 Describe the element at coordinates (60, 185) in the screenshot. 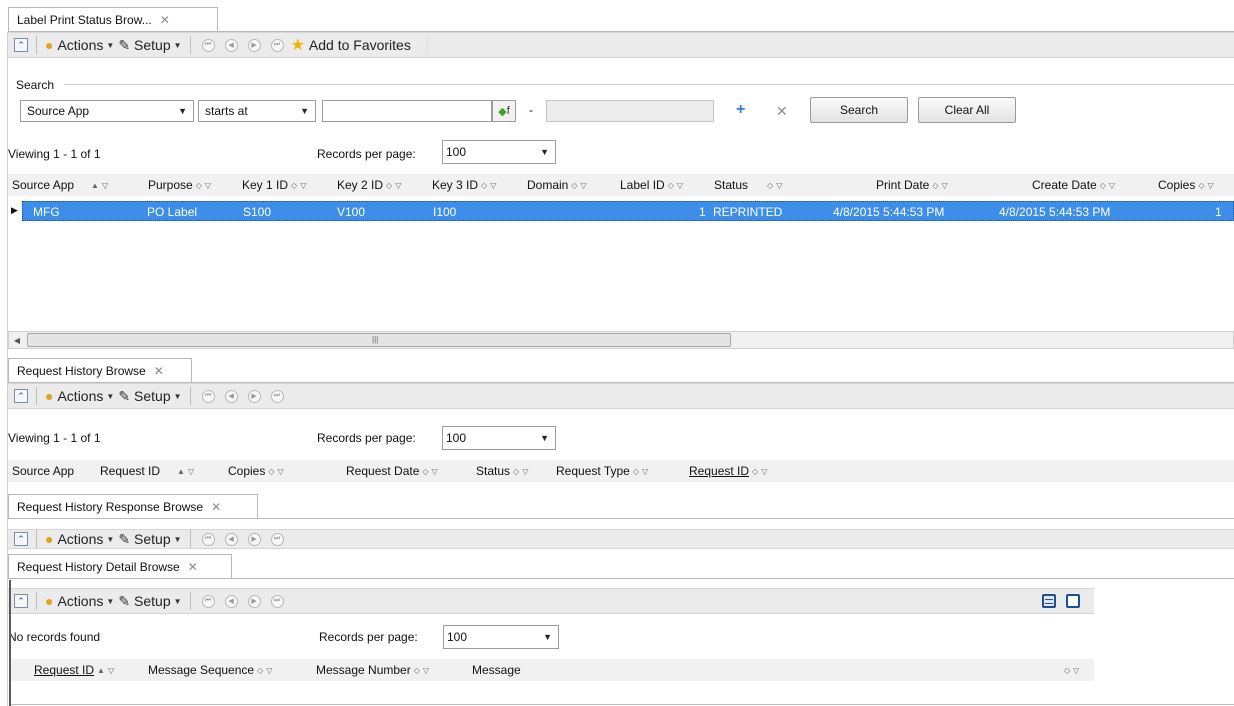

I see `column-header-source-app: Source App ▲ ▽` at that location.